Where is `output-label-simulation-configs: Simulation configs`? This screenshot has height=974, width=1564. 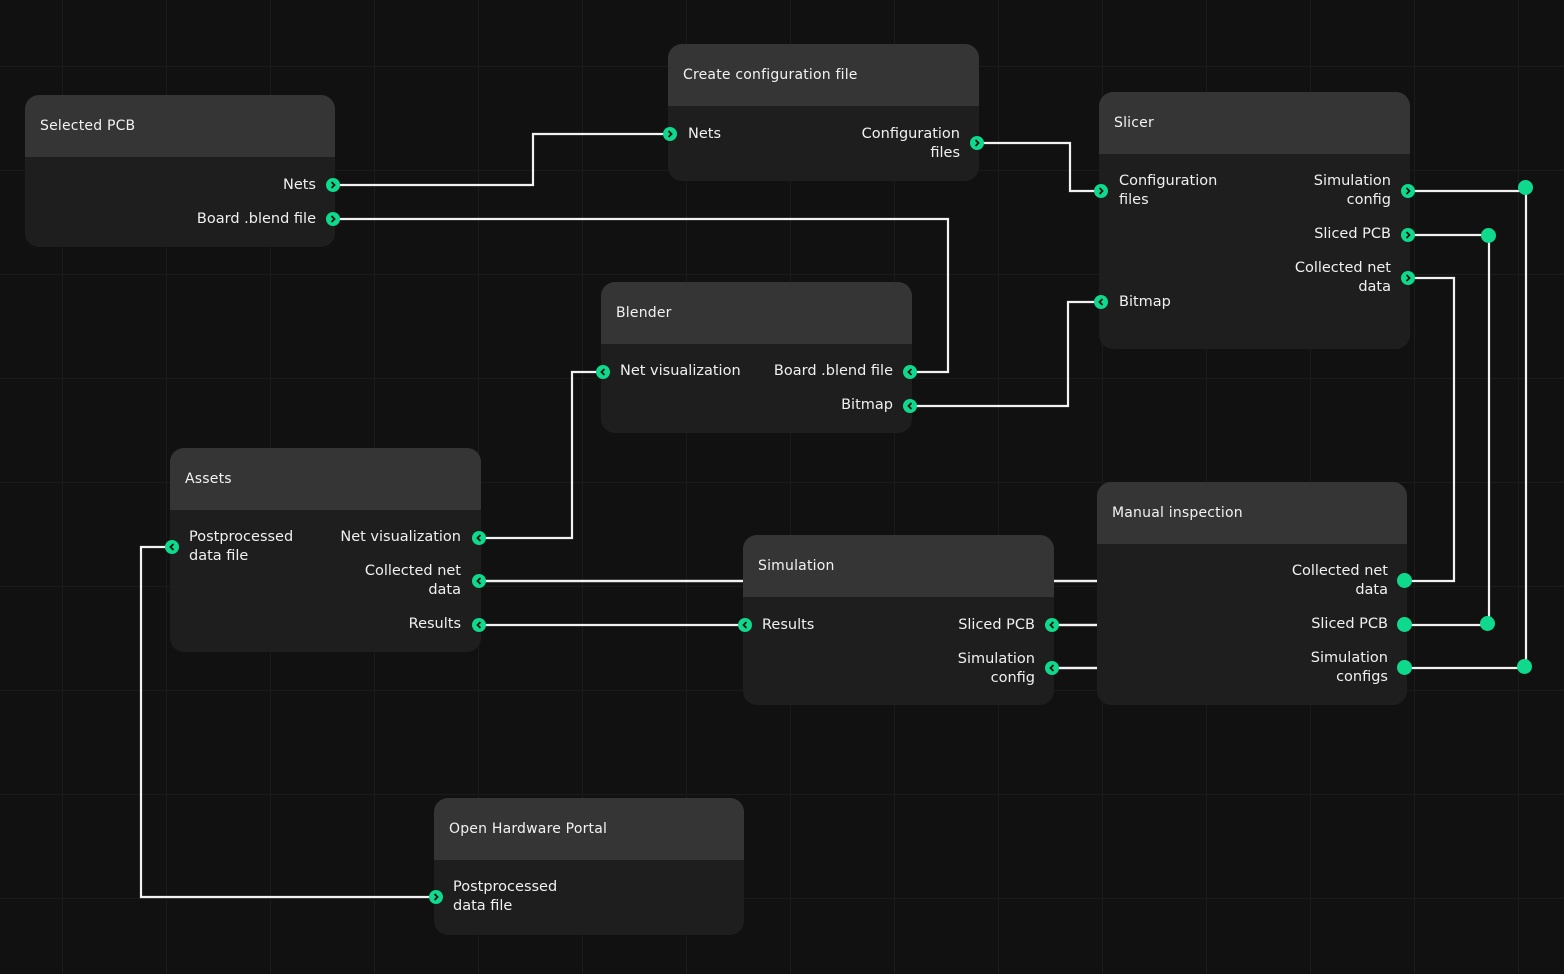 output-label-simulation-configs: Simulation configs is located at coordinates (1349, 667).